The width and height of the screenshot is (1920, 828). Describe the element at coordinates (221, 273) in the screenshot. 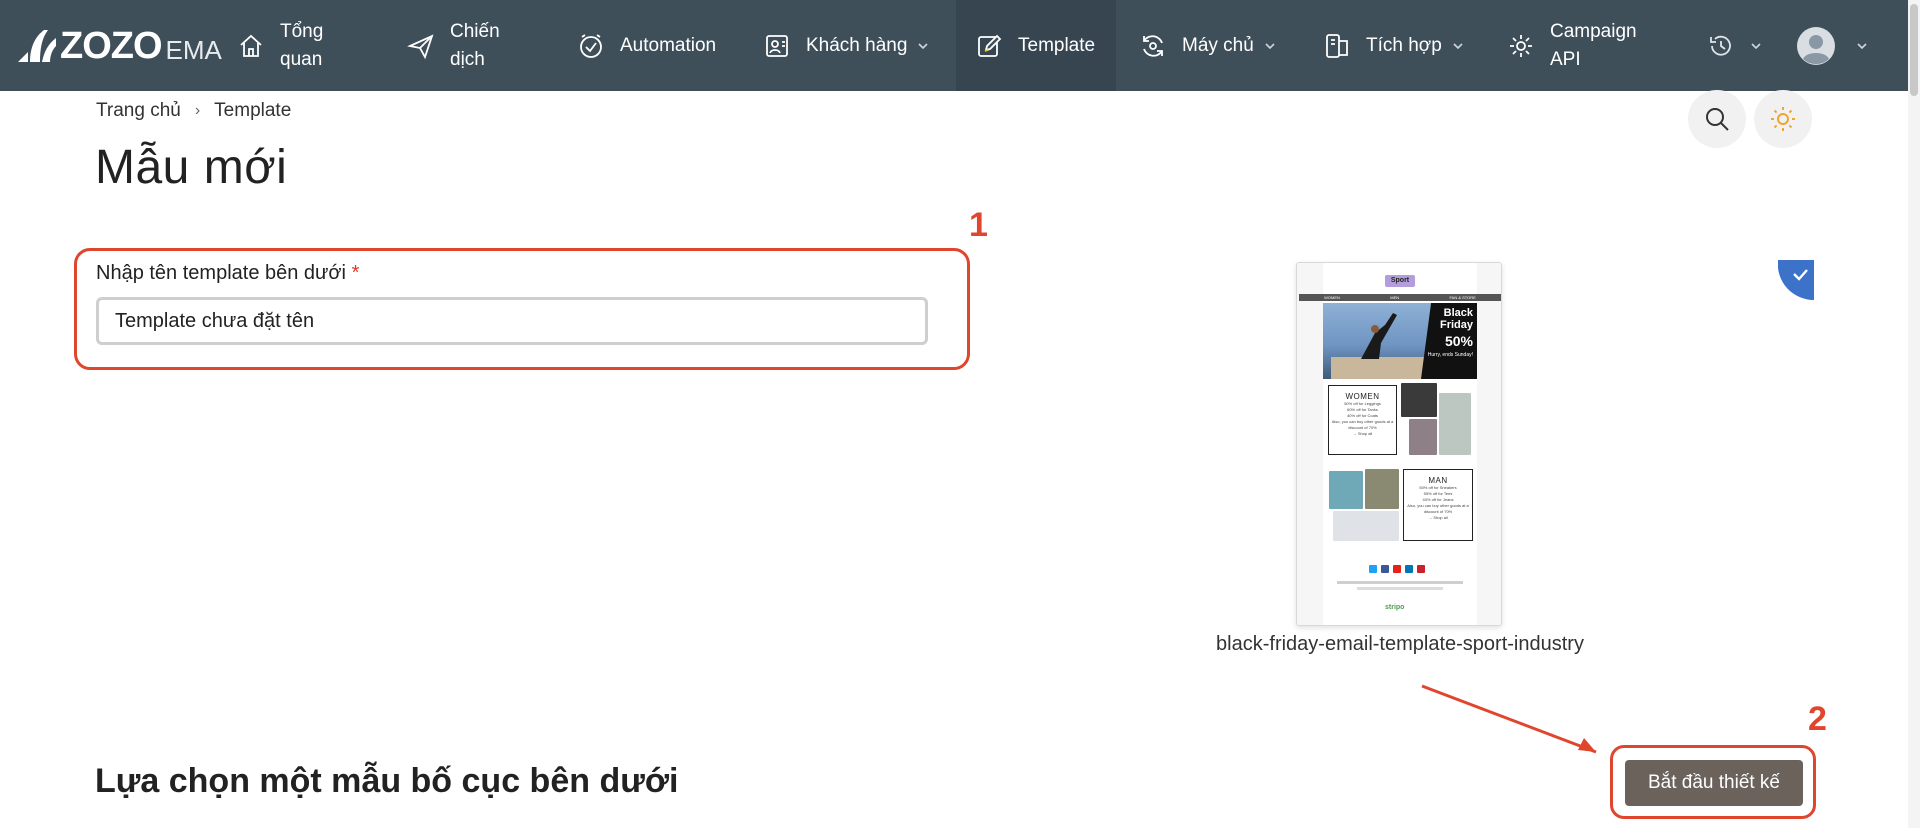

I see `template-name-label-text: Nhập tên template bên dưới` at that location.